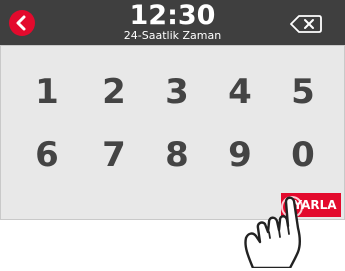 The image size is (345, 271). I want to click on key-0: 0, so click(303, 155).